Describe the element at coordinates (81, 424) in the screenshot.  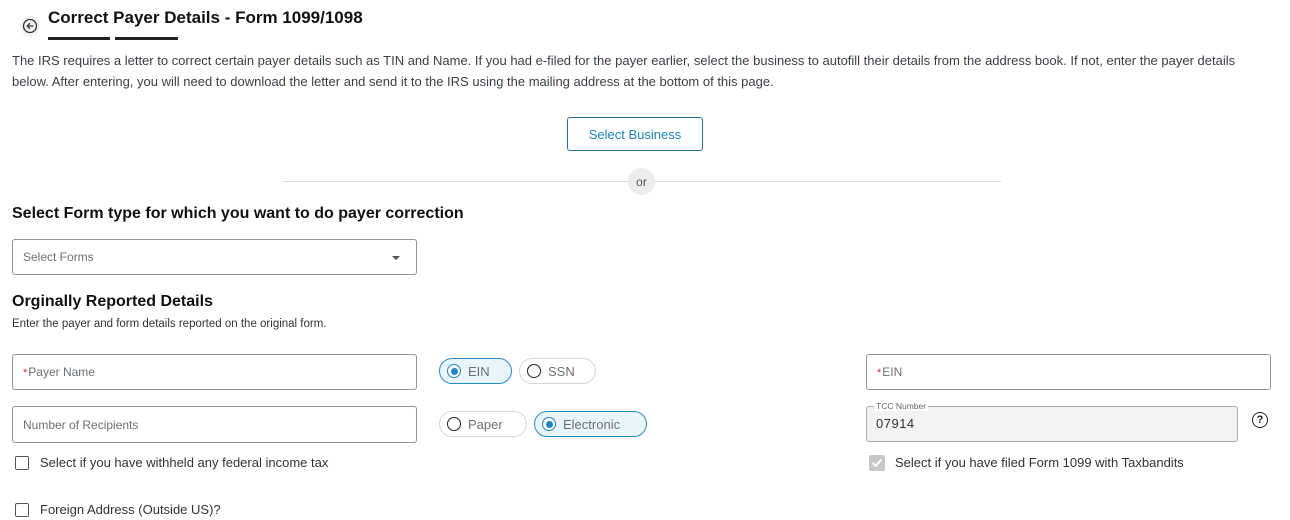
I see `recipients-placeholder: Number of Recipients` at that location.